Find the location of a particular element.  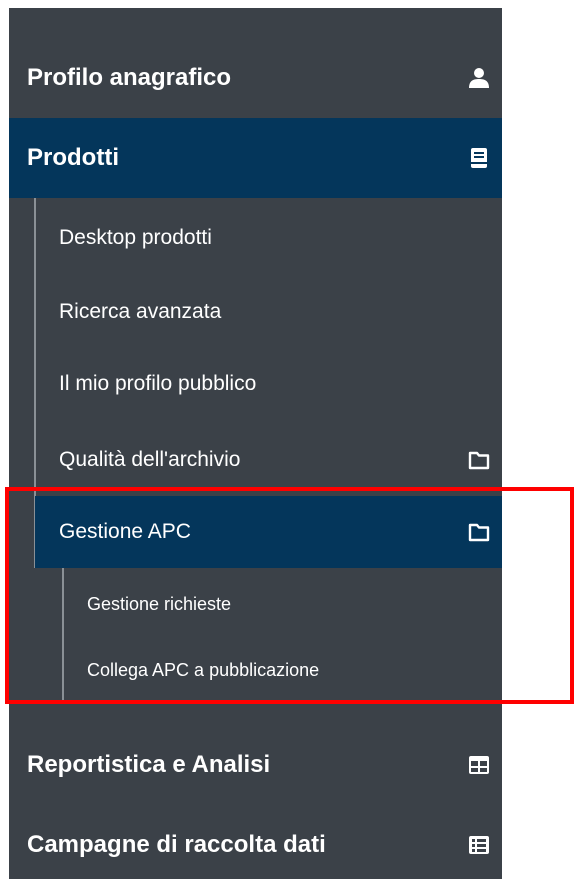

submenu-item-desktop-prodotti: Desktop prodotti is located at coordinates (268, 238).